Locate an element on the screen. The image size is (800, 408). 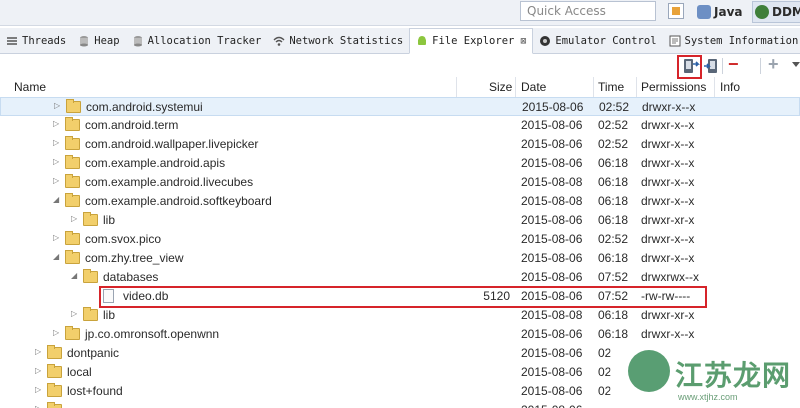
column-info: Info is located at coordinates (730, 87).